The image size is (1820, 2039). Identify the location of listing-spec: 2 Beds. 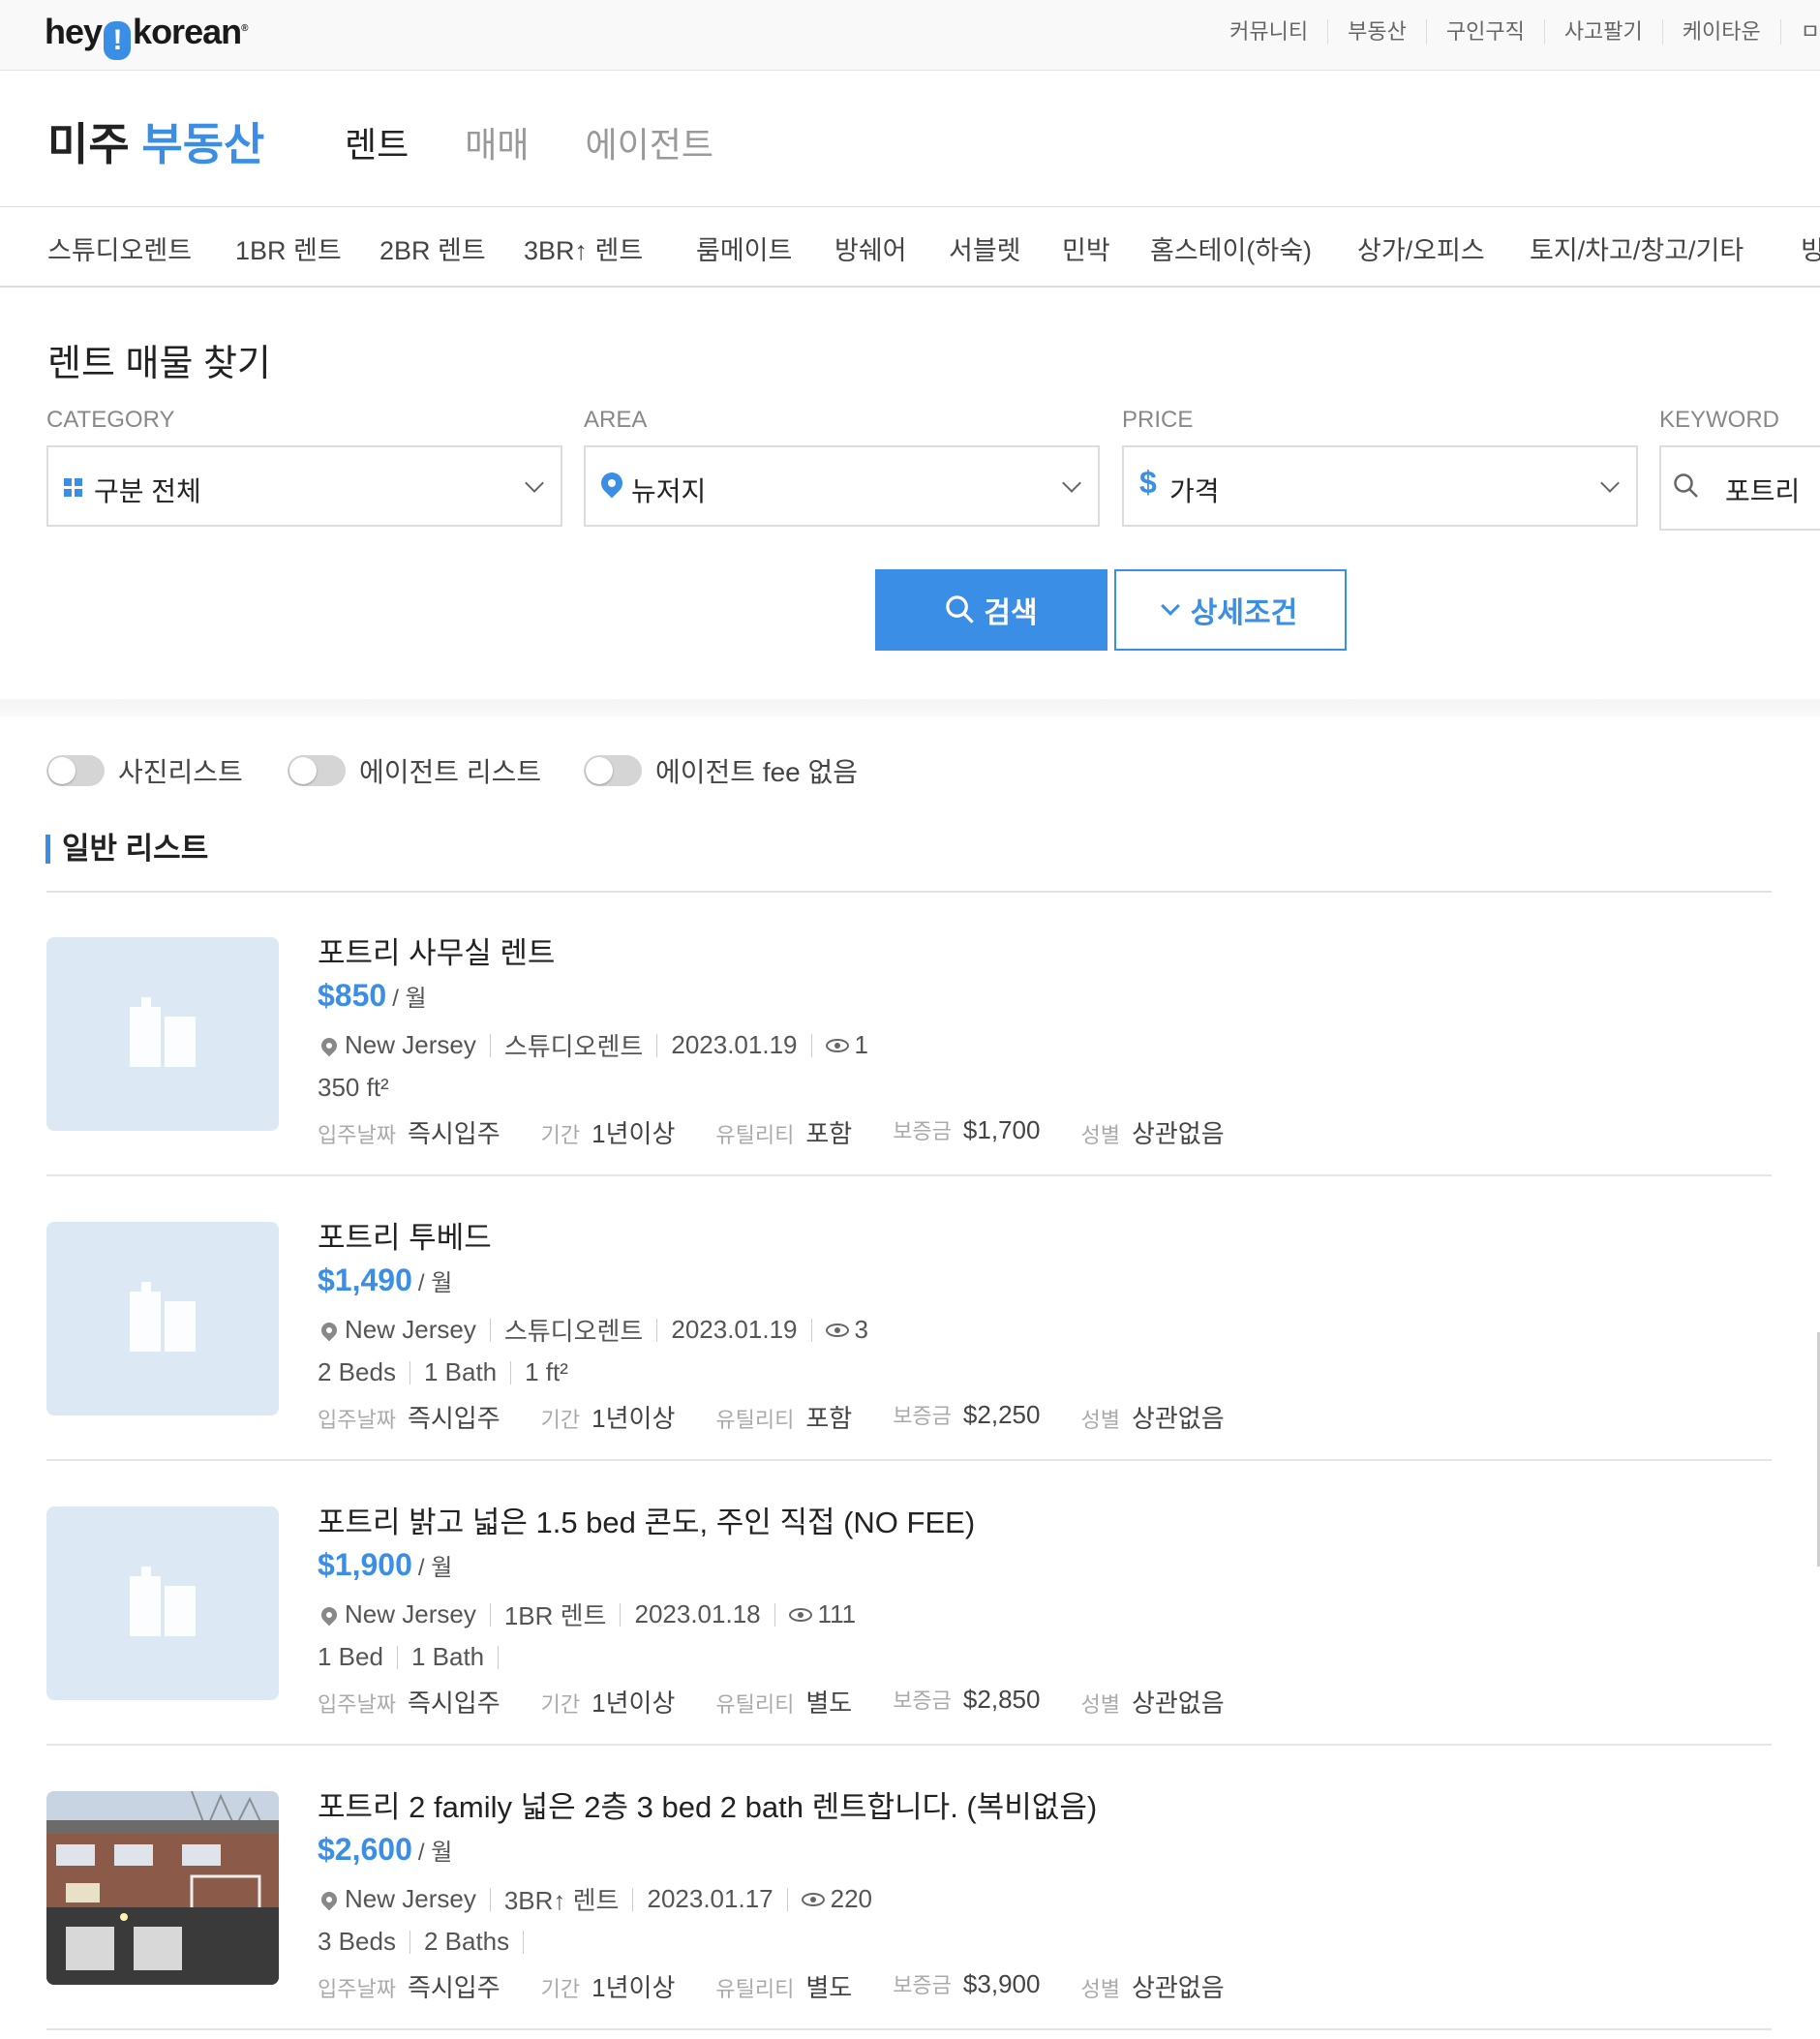
(357, 1371).